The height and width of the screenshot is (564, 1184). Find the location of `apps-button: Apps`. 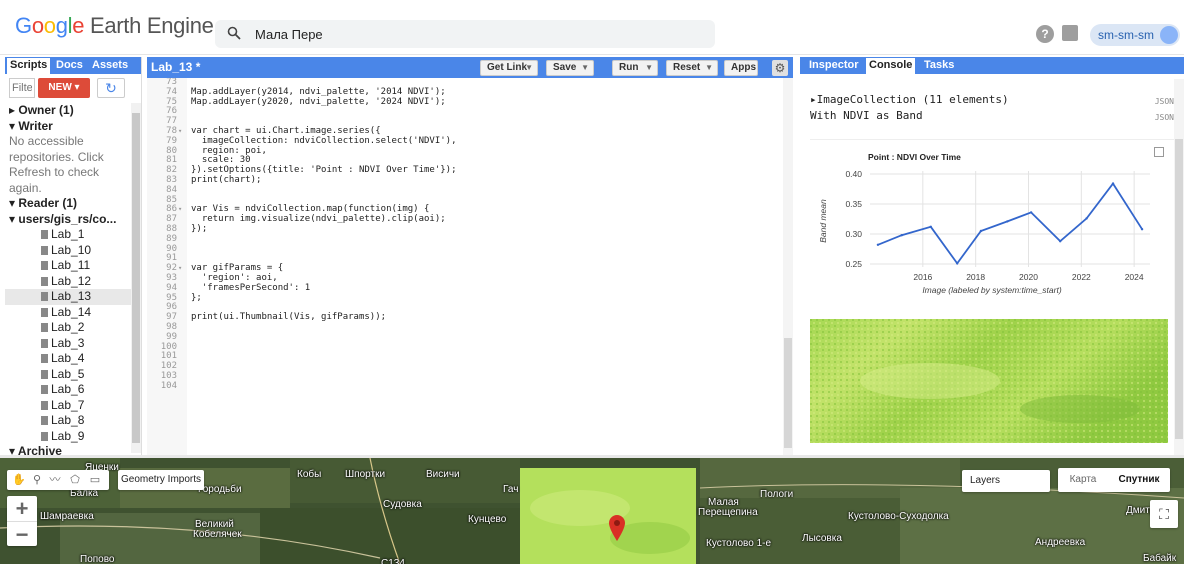

apps-button: Apps is located at coordinates (741, 68).